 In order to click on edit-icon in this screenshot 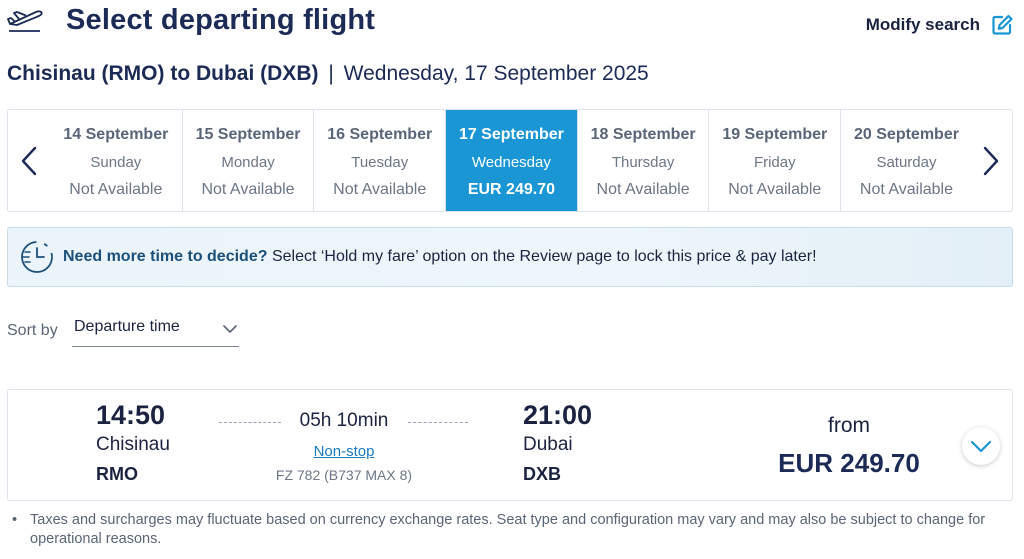, I will do `click(1002, 25)`.